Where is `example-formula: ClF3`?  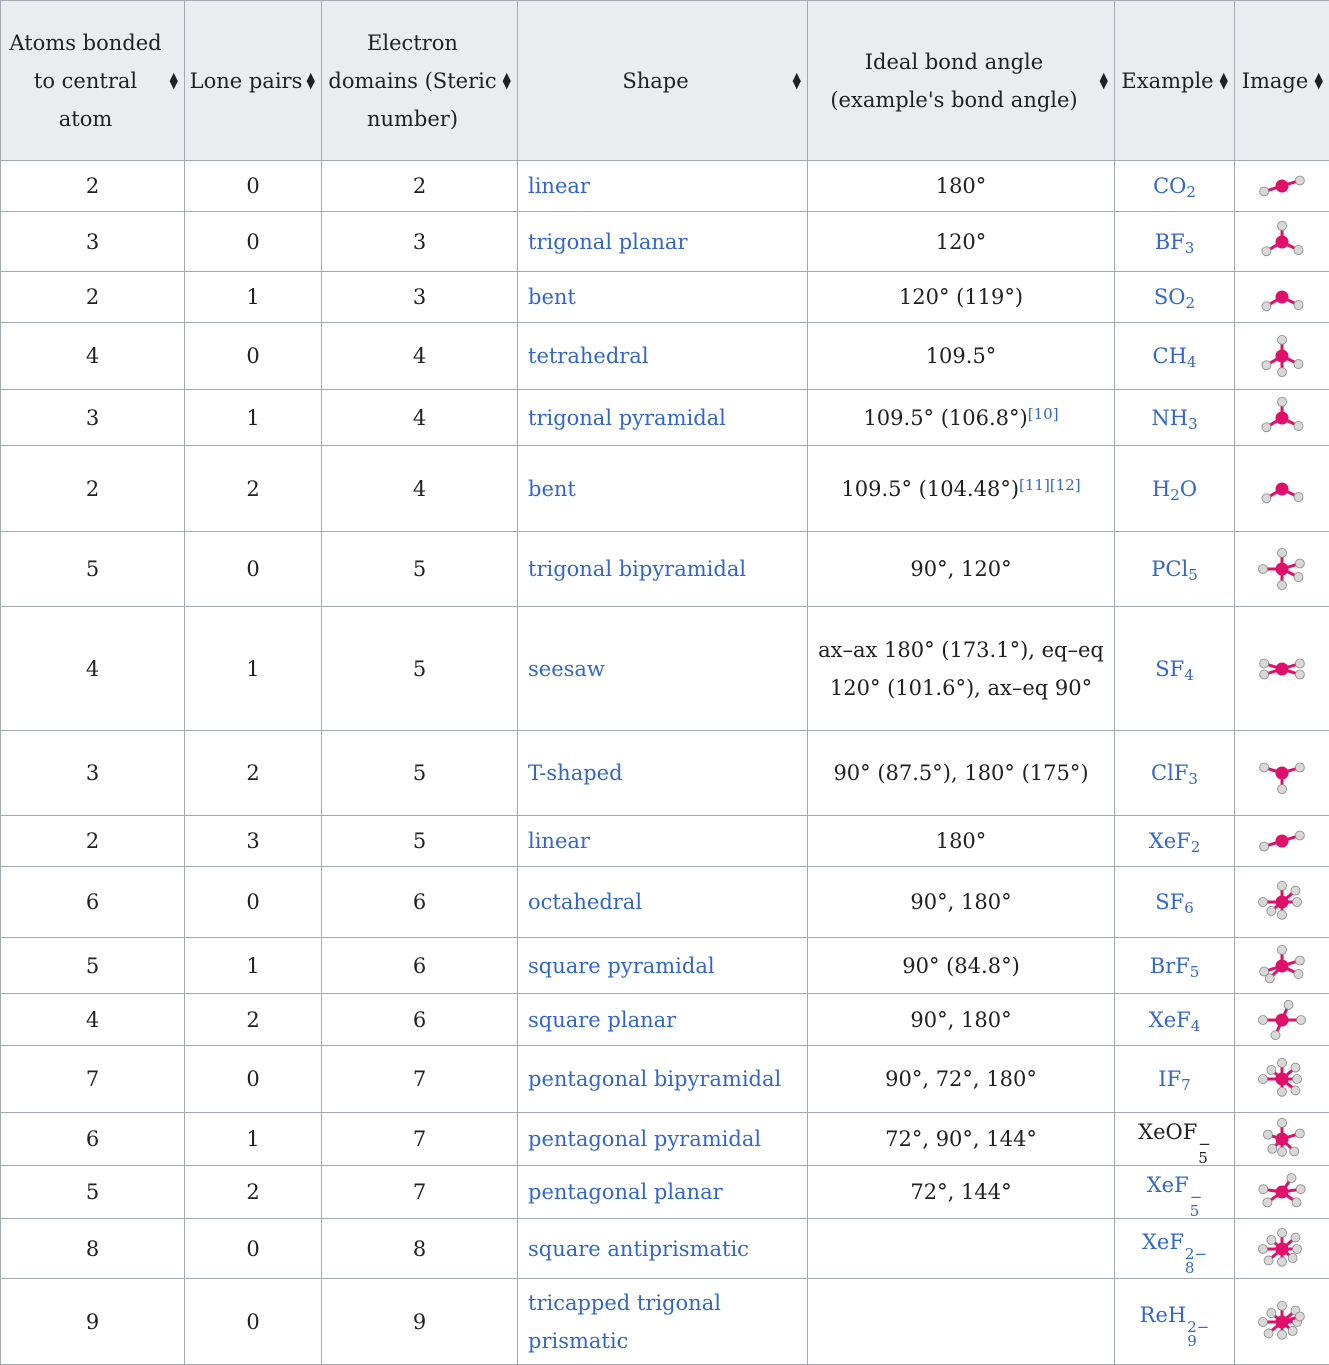
example-formula: ClF3 is located at coordinates (1174, 773).